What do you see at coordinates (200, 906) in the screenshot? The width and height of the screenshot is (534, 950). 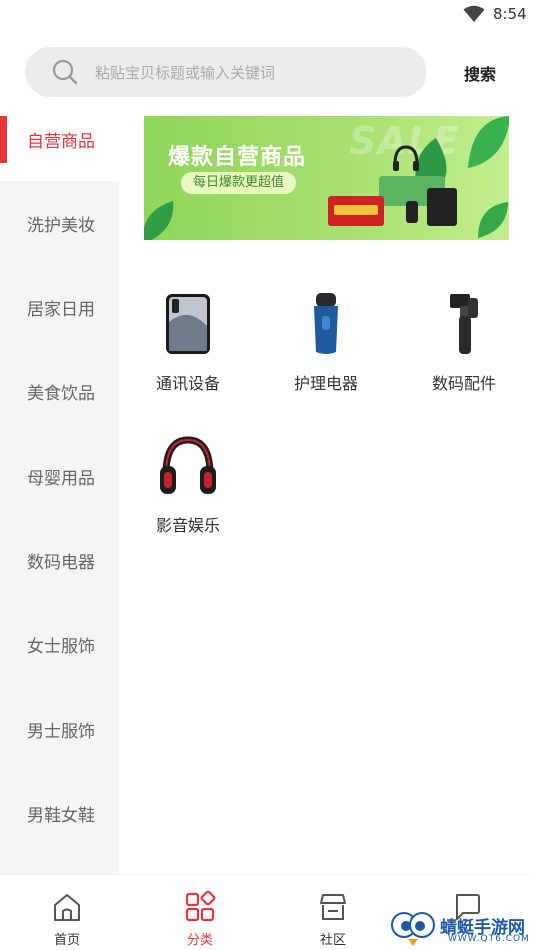 I see `category-grid-icon` at bounding box center [200, 906].